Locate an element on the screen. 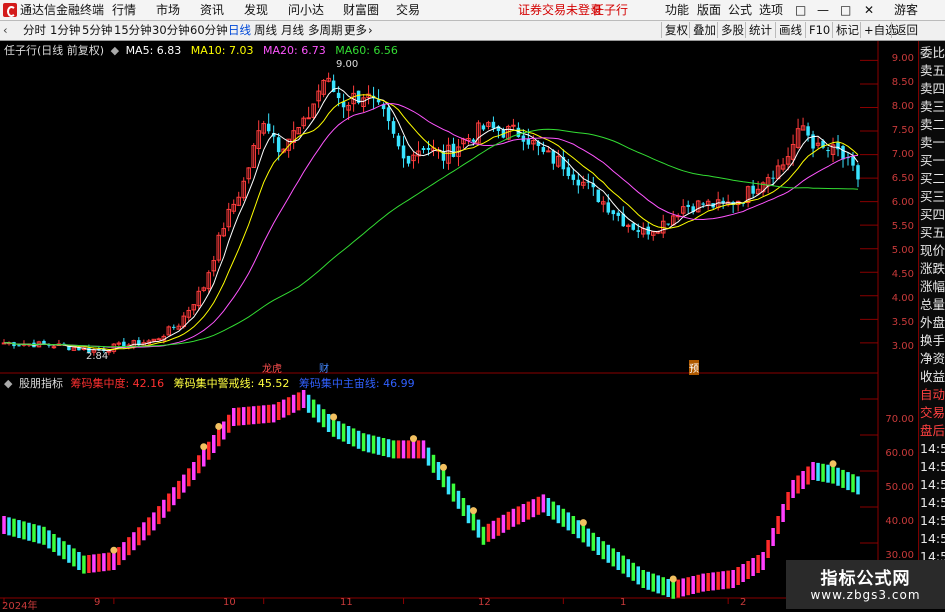 The width and height of the screenshot is (945, 612). period-more: 更多 is located at coordinates (355, 30).